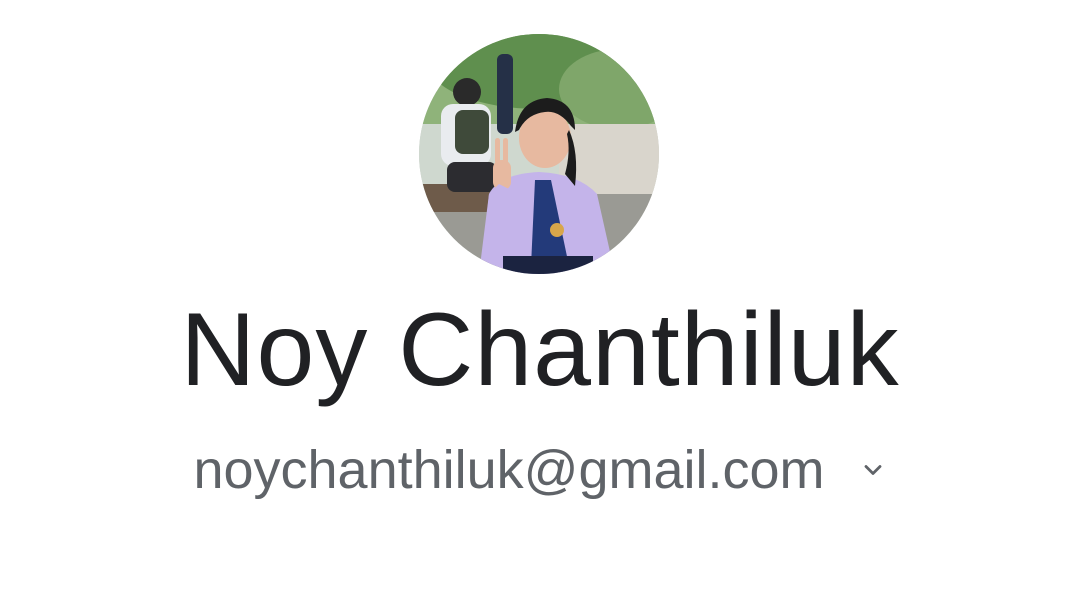  What do you see at coordinates (873, 470) in the screenshot?
I see `chevron-down-icon` at bounding box center [873, 470].